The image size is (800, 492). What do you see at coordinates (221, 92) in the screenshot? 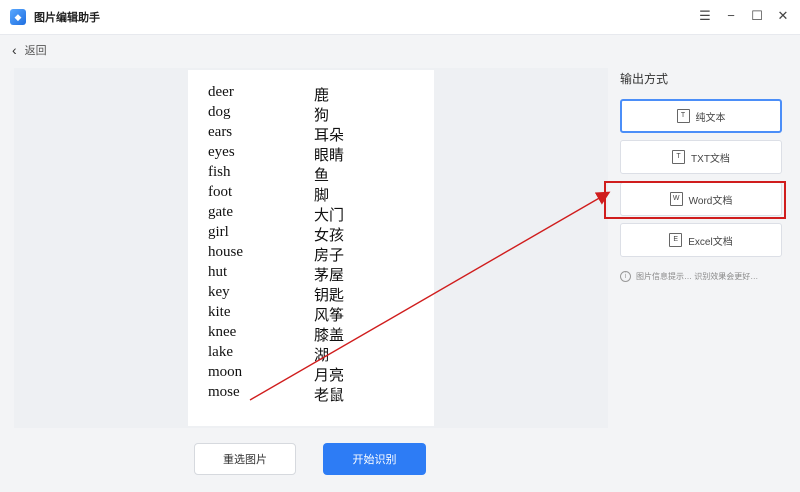
I see `word-english: deer` at bounding box center [221, 92].